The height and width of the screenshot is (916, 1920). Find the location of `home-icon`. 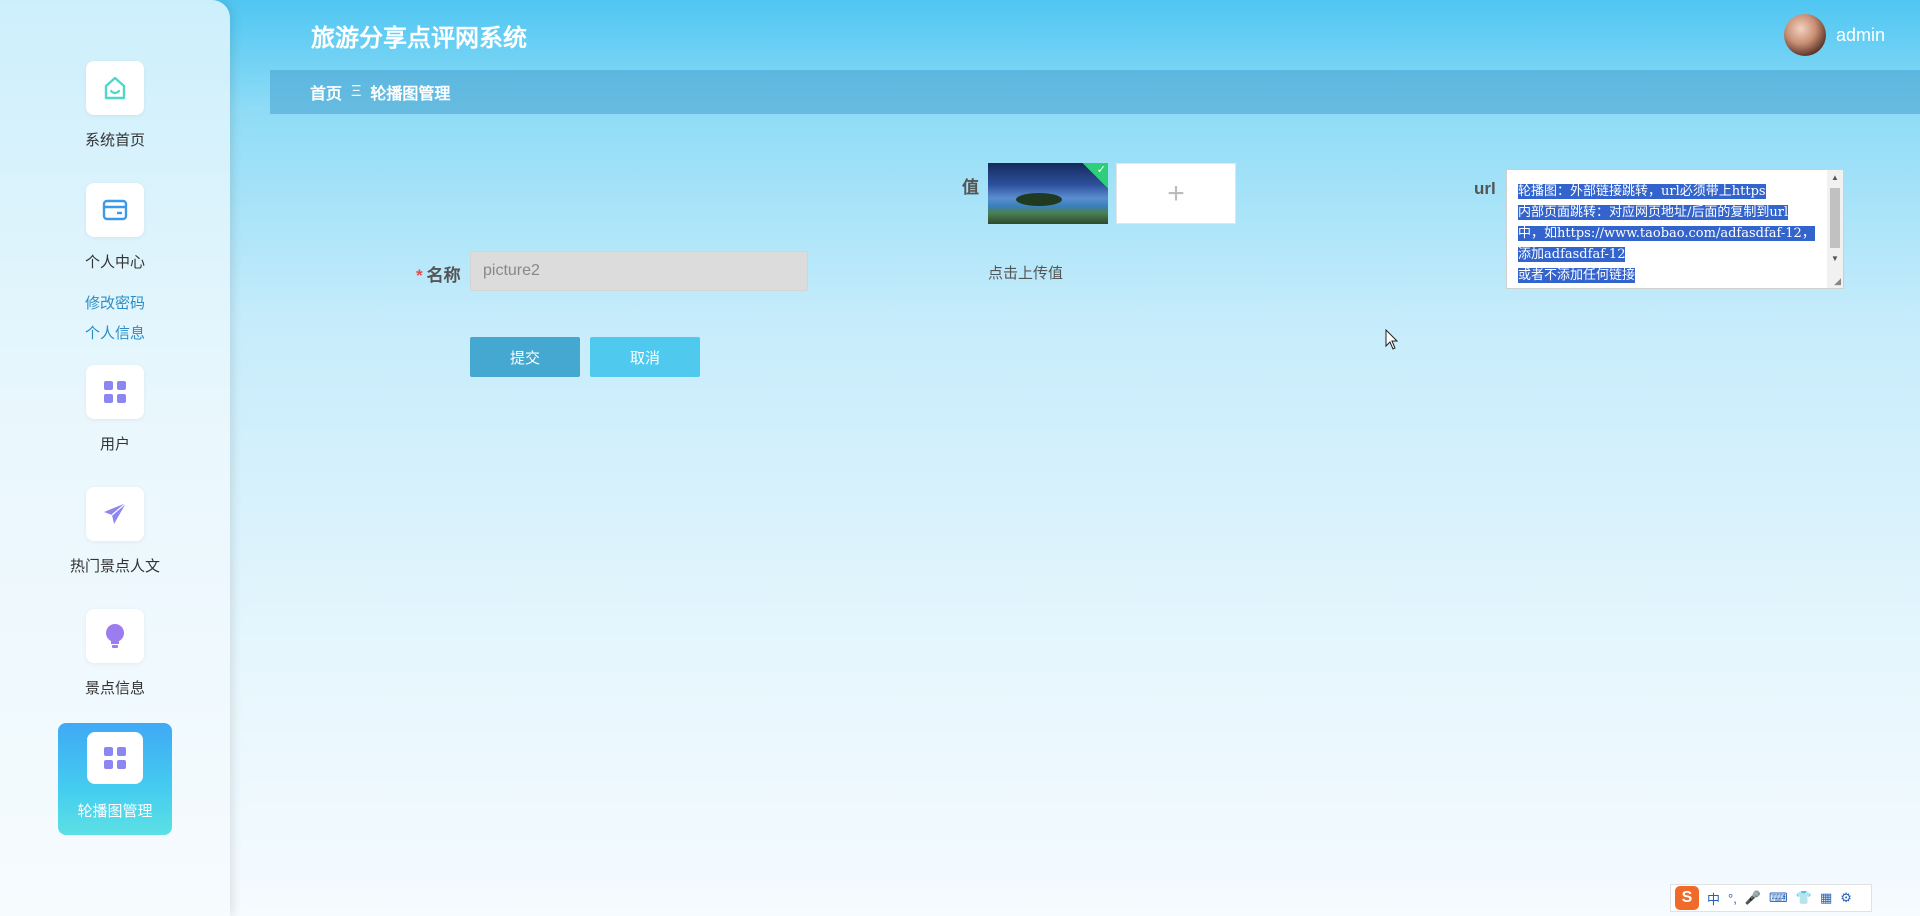

home-icon is located at coordinates (115, 88).